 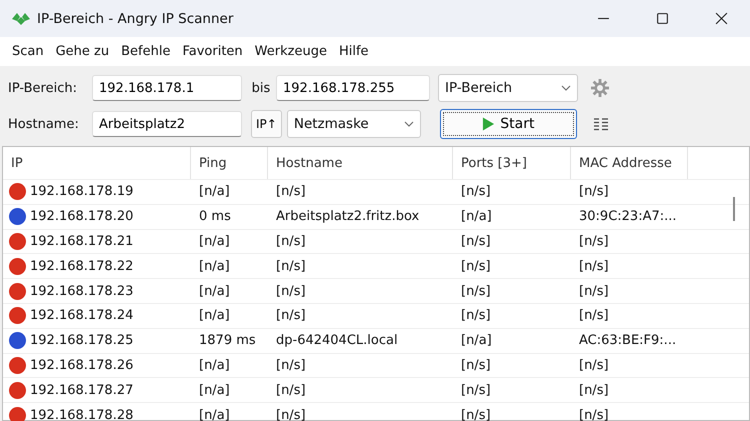 I want to click on column-header: Ports [3+], so click(x=512, y=163).